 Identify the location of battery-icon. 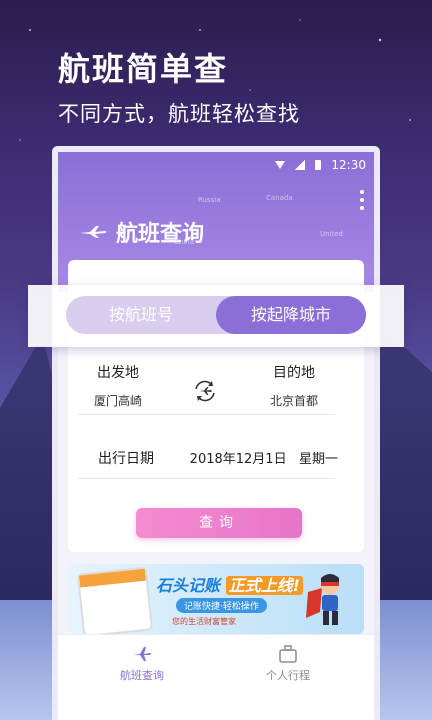
(318, 165).